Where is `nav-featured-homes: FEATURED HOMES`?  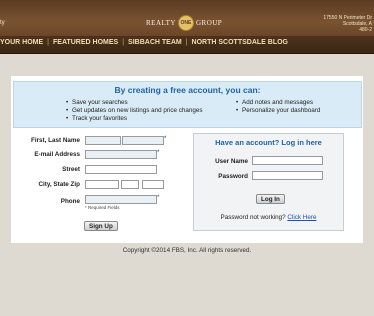 nav-featured-homes: FEATURED HOMES is located at coordinates (85, 42).